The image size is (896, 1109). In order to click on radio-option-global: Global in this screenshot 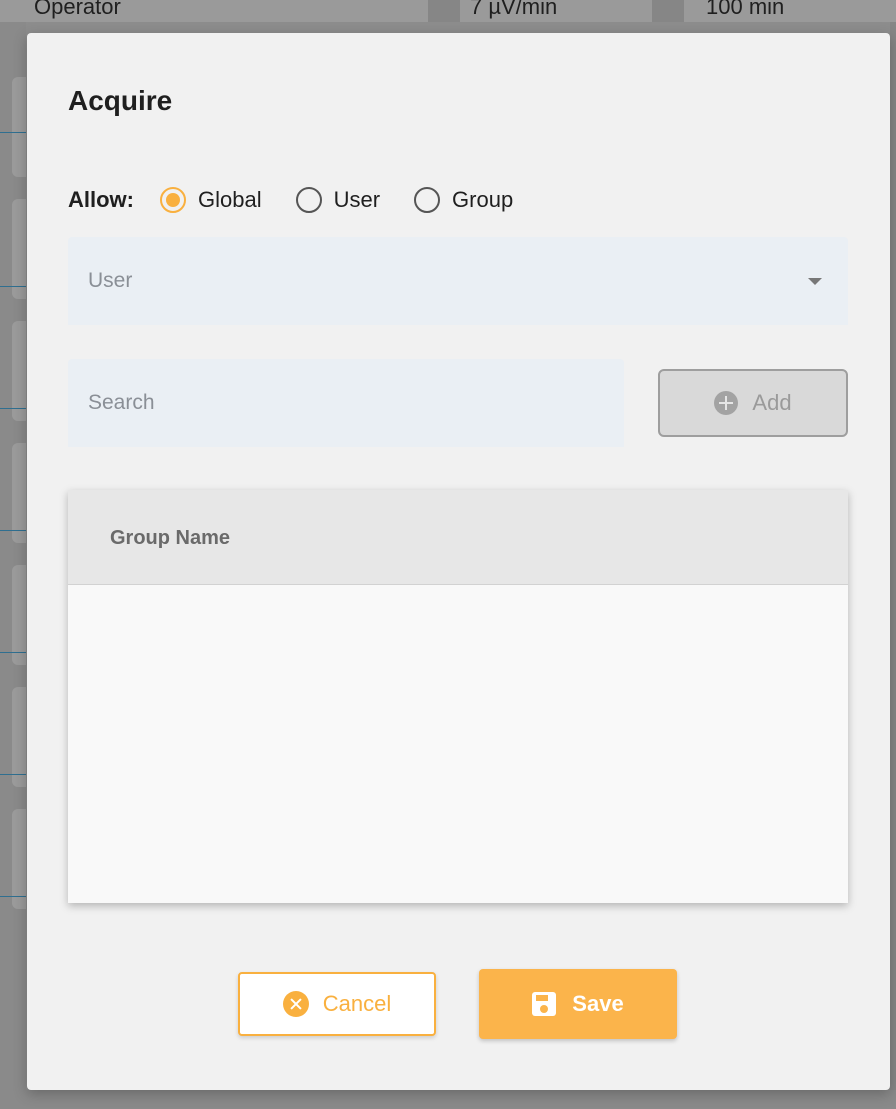, I will do `click(211, 200)`.